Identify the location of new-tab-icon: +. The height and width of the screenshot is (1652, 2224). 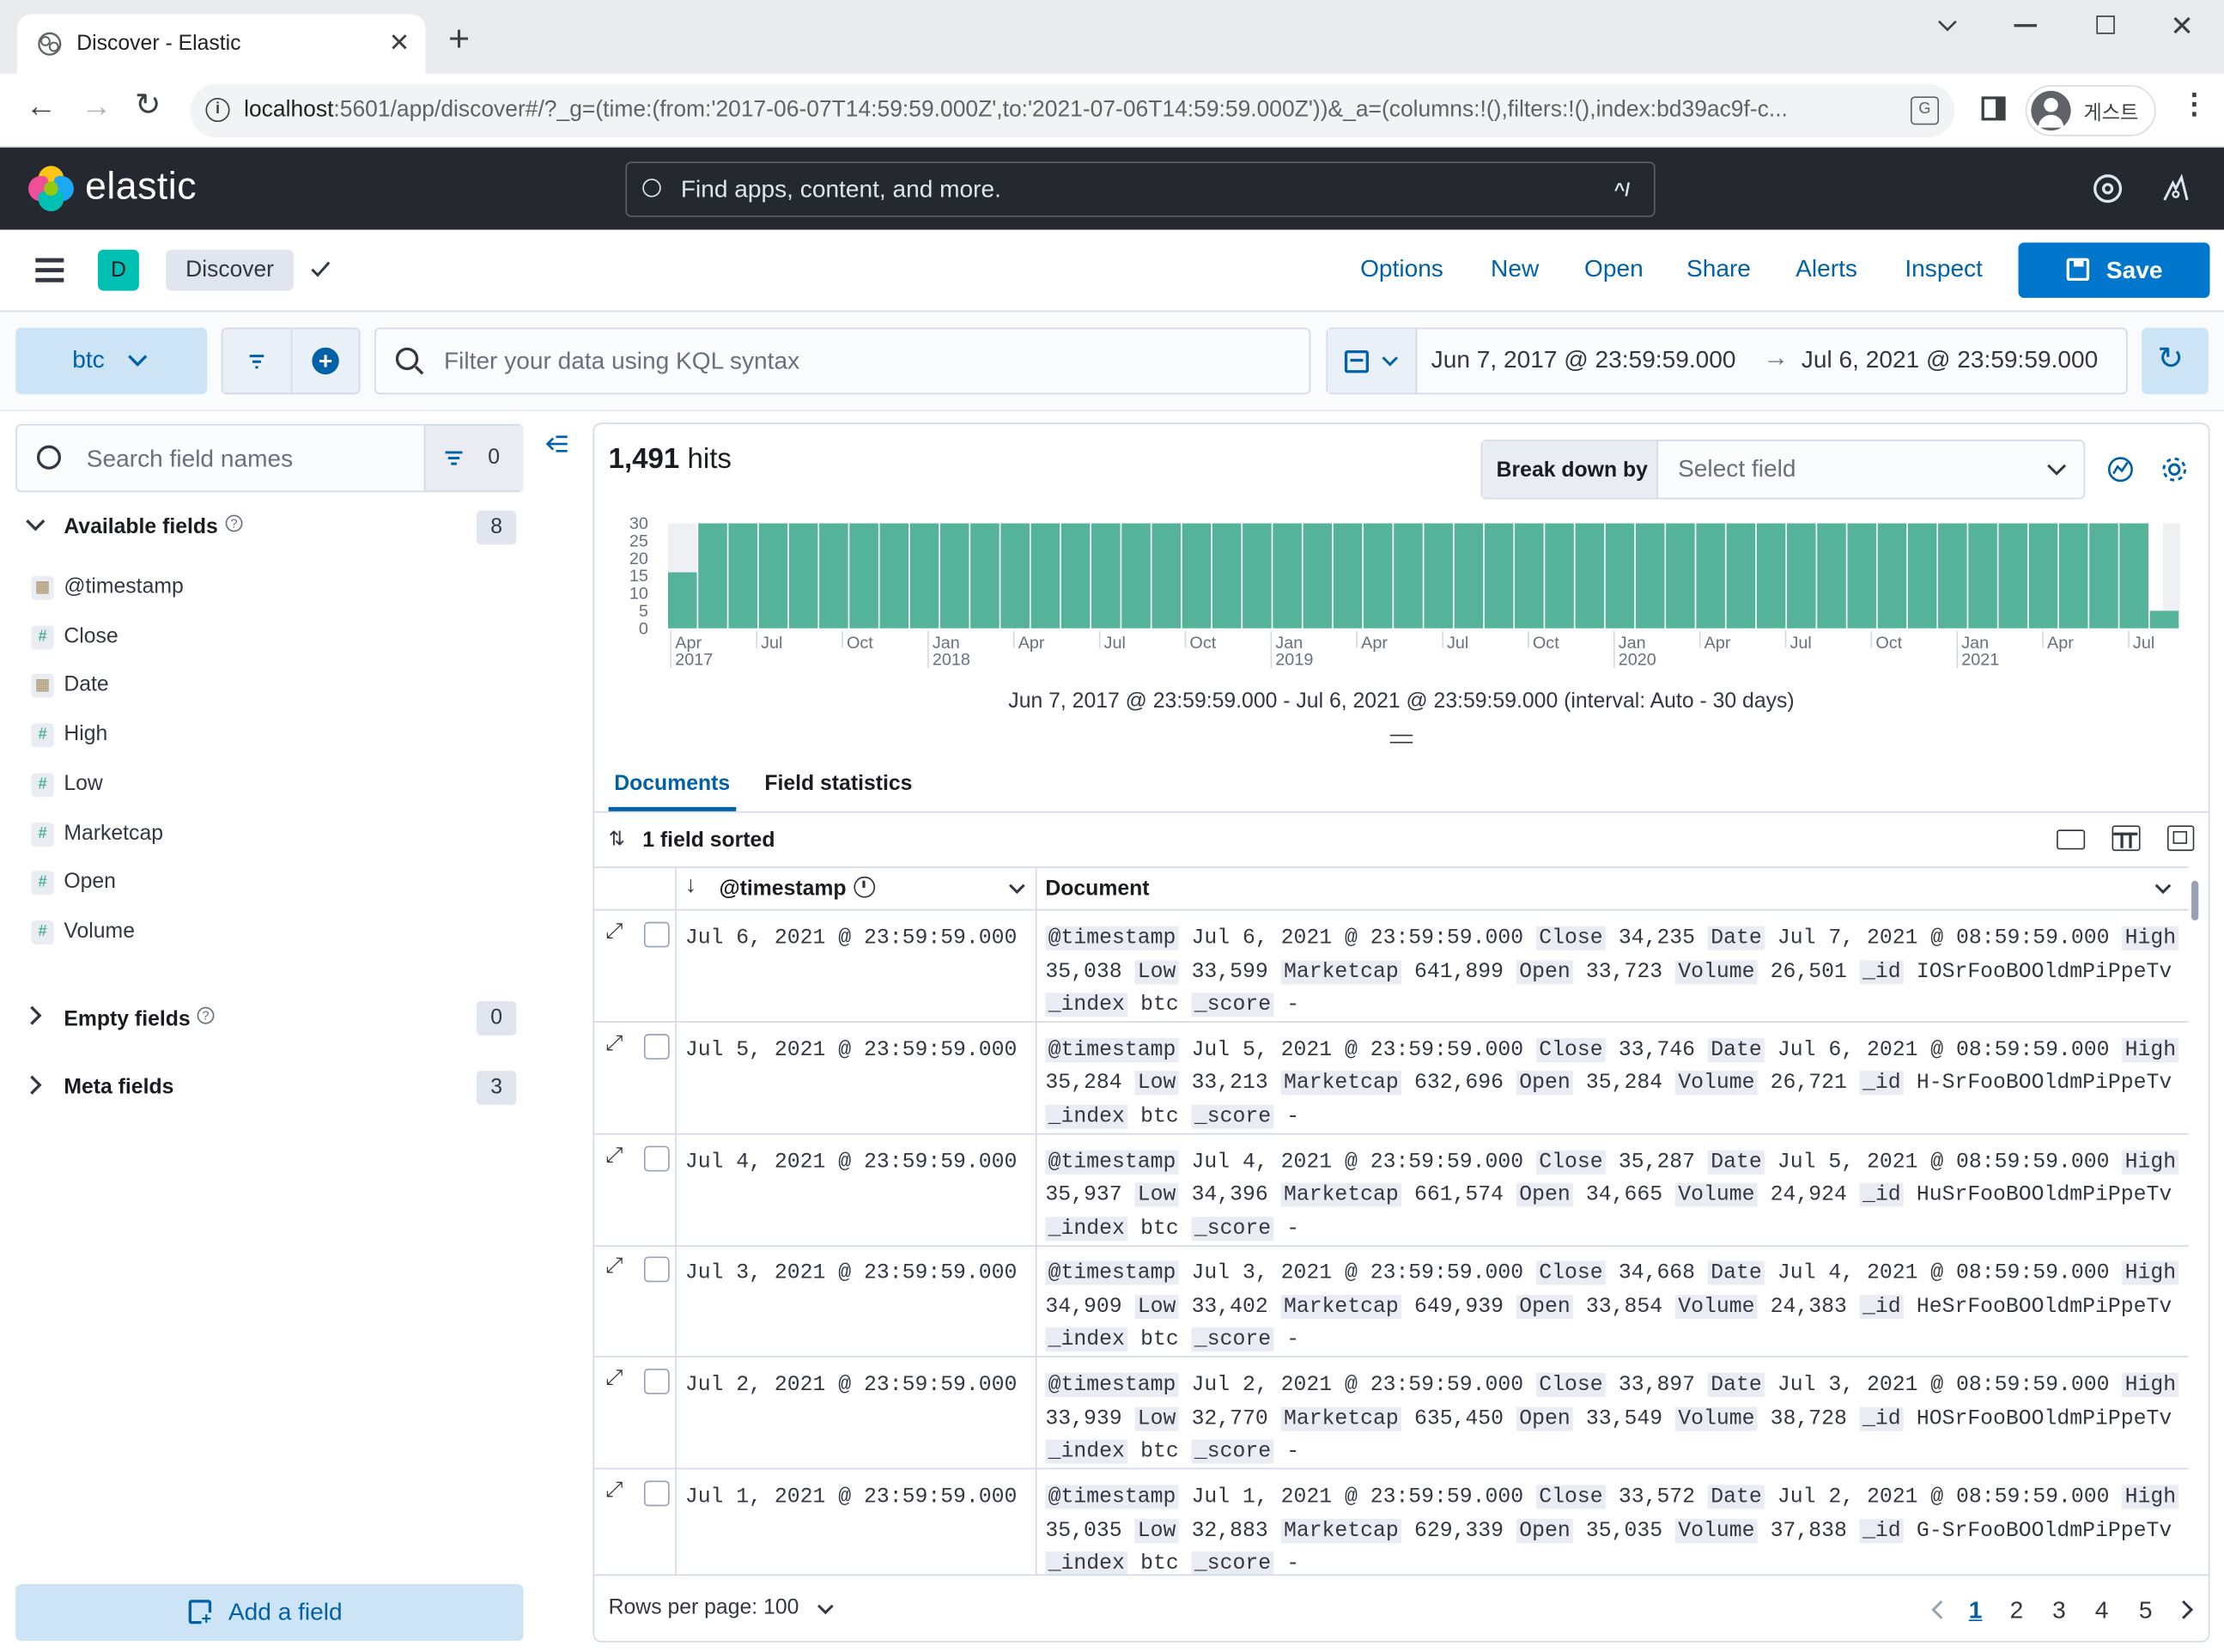
(459, 38).